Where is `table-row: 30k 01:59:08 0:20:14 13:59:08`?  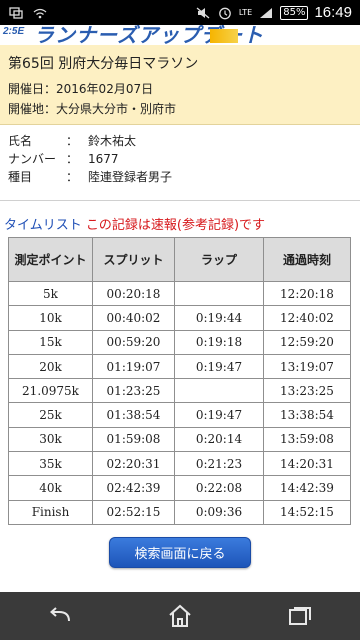 table-row: 30k 01:59:08 0:20:14 13:59:08 is located at coordinates (179, 439).